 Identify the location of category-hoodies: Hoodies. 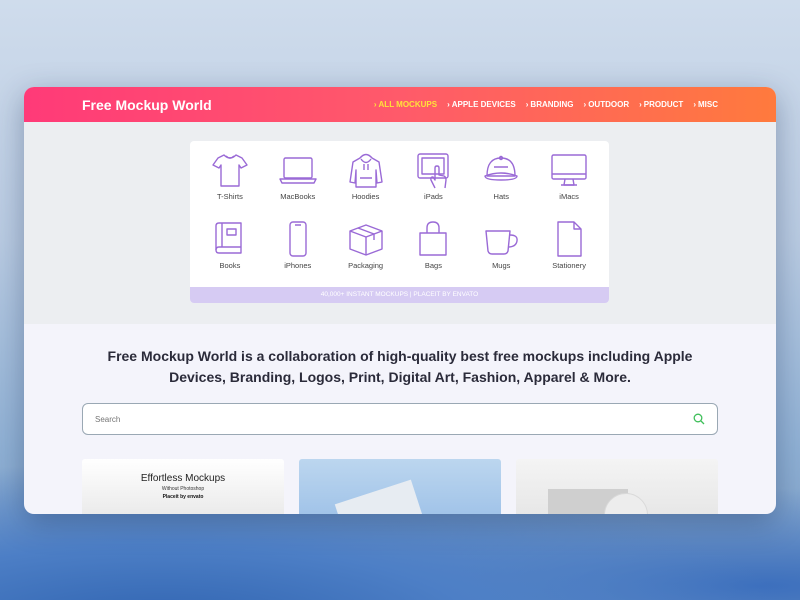
(366, 184).